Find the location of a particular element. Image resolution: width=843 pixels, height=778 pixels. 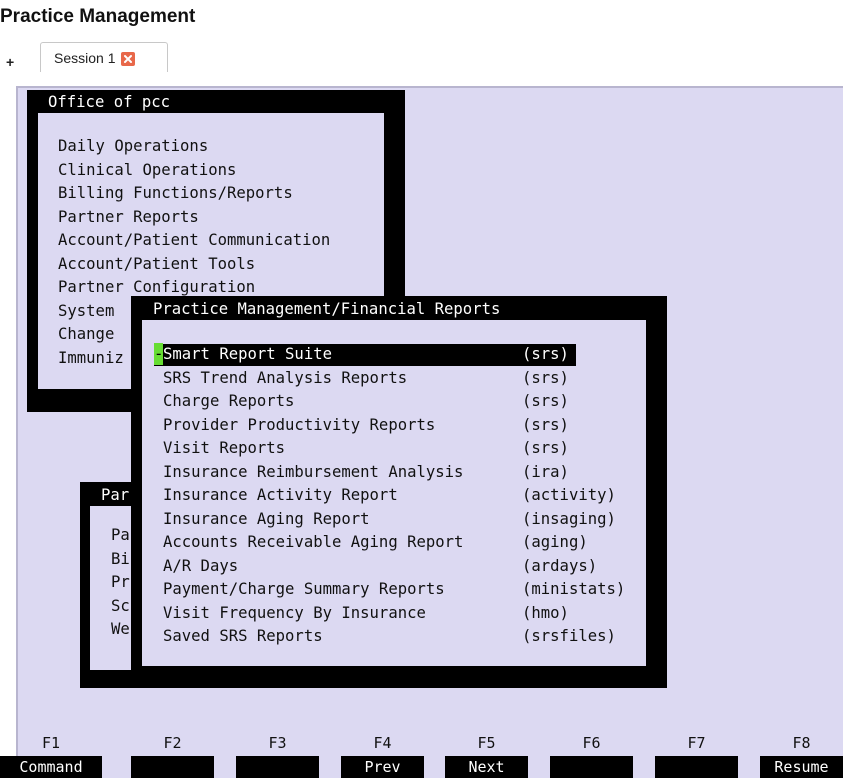

function-key-f3: F3 is located at coordinates (277, 756).